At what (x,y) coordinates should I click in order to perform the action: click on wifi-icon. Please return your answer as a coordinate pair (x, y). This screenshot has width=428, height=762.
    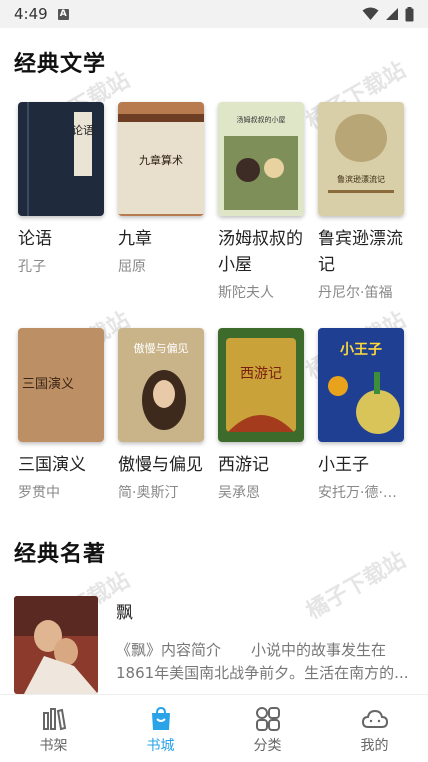
    Looking at the image, I should click on (370, 13).